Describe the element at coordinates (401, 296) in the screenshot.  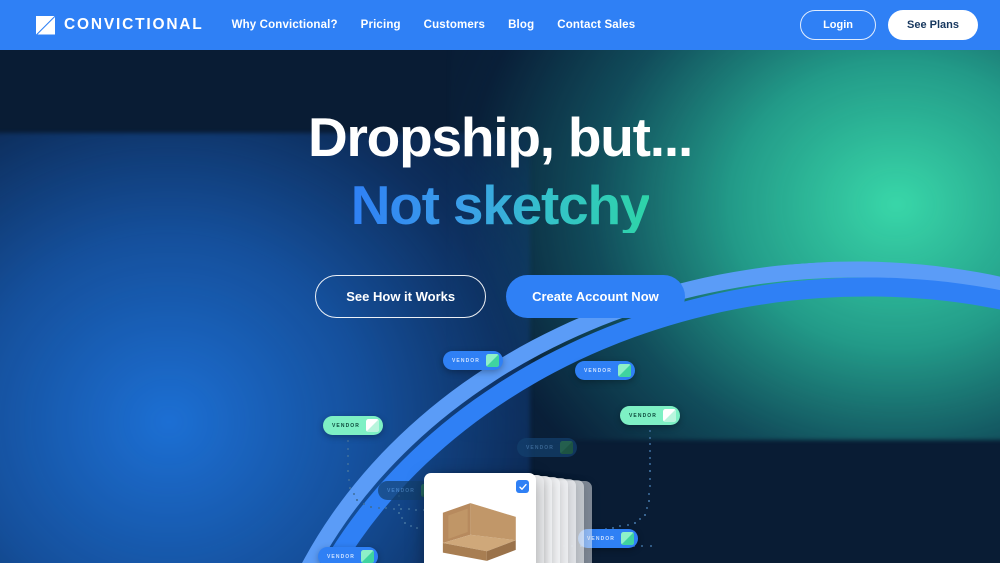
I see `see-how-it-works-button: See How it Works` at that location.